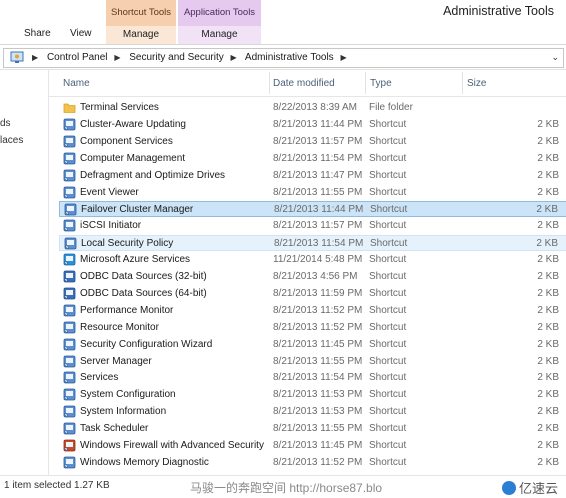  What do you see at coordinates (538, 488) in the screenshot?
I see `brand-name: 亿速云` at bounding box center [538, 488].